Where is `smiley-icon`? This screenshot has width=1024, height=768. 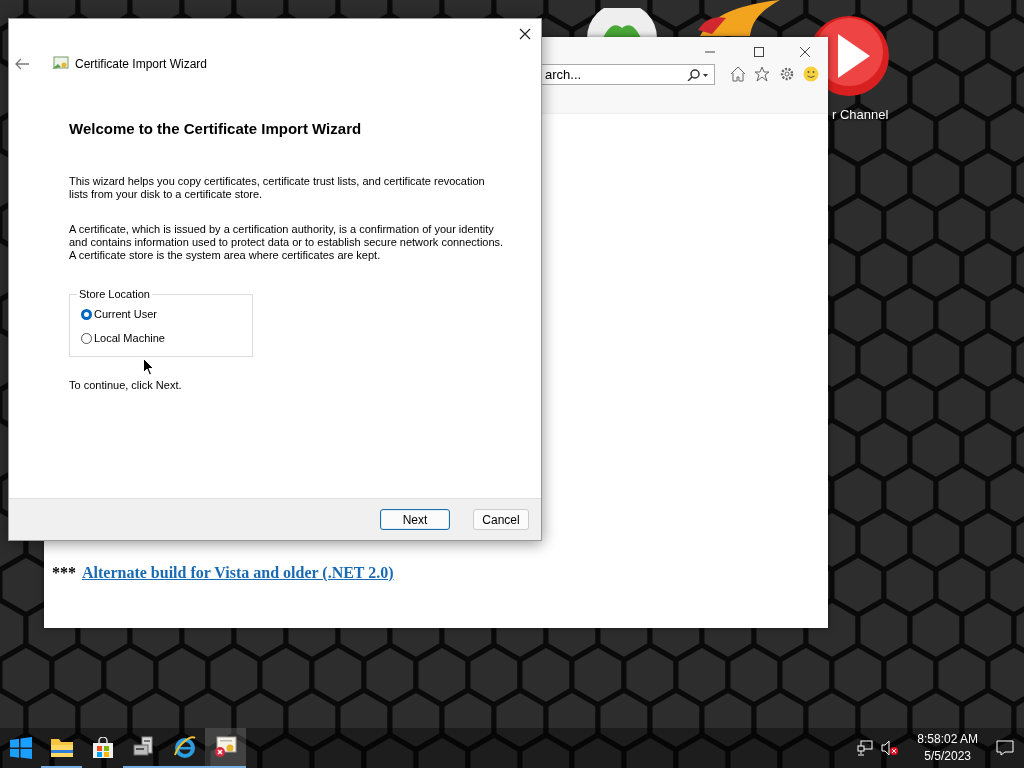
smiley-icon is located at coordinates (811, 74).